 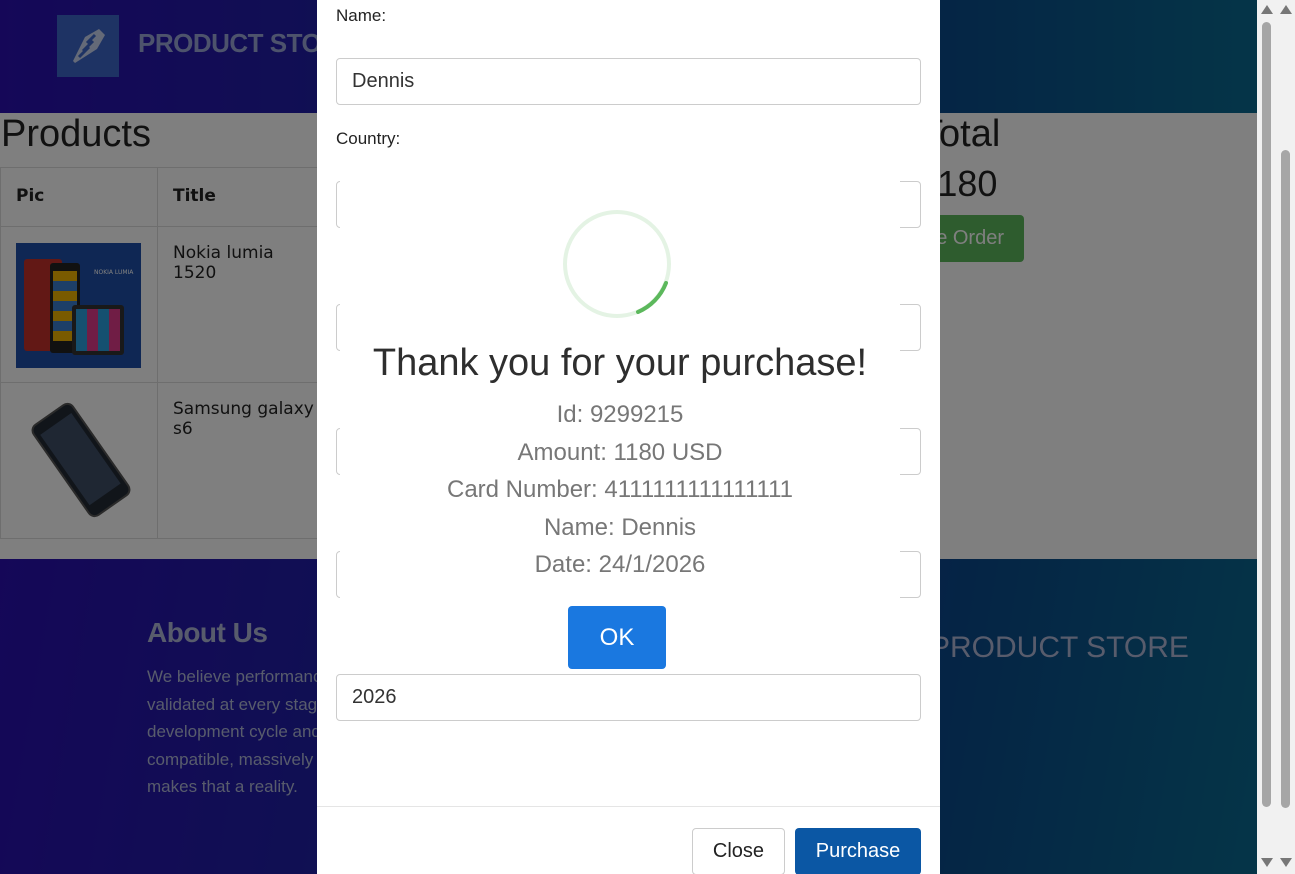 What do you see at coordinates (620, 452) in the screenshot?
I see `order-amount: Amount: 1180 USD` at bounding box center [620, 452].